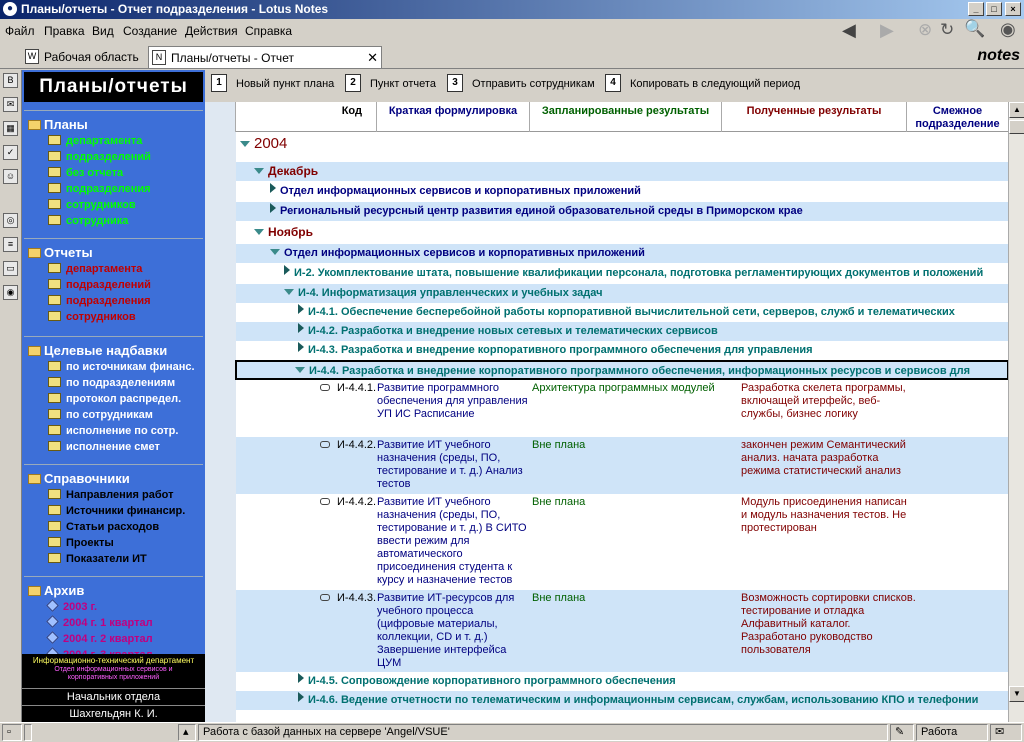  What do you see at coordinates (97, 350) in the screenshot?
I see `nav-section-bonuses-header: Целевые надбавки` at bounding box center [97, 350].